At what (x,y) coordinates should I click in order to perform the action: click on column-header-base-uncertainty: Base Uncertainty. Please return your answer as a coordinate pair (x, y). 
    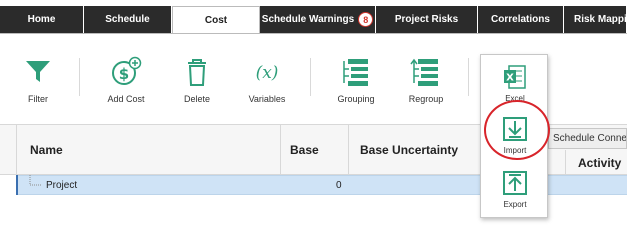
    Looking at the image, I should click on (409, 150).